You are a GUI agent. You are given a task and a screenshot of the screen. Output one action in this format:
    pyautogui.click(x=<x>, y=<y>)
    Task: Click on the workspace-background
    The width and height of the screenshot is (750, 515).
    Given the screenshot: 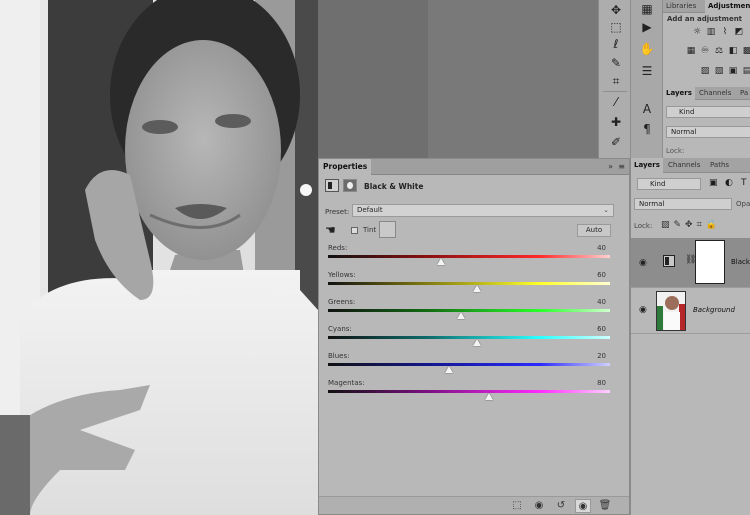 What is the action you would take?
    pyautogui.click(x=373, y=79)
    